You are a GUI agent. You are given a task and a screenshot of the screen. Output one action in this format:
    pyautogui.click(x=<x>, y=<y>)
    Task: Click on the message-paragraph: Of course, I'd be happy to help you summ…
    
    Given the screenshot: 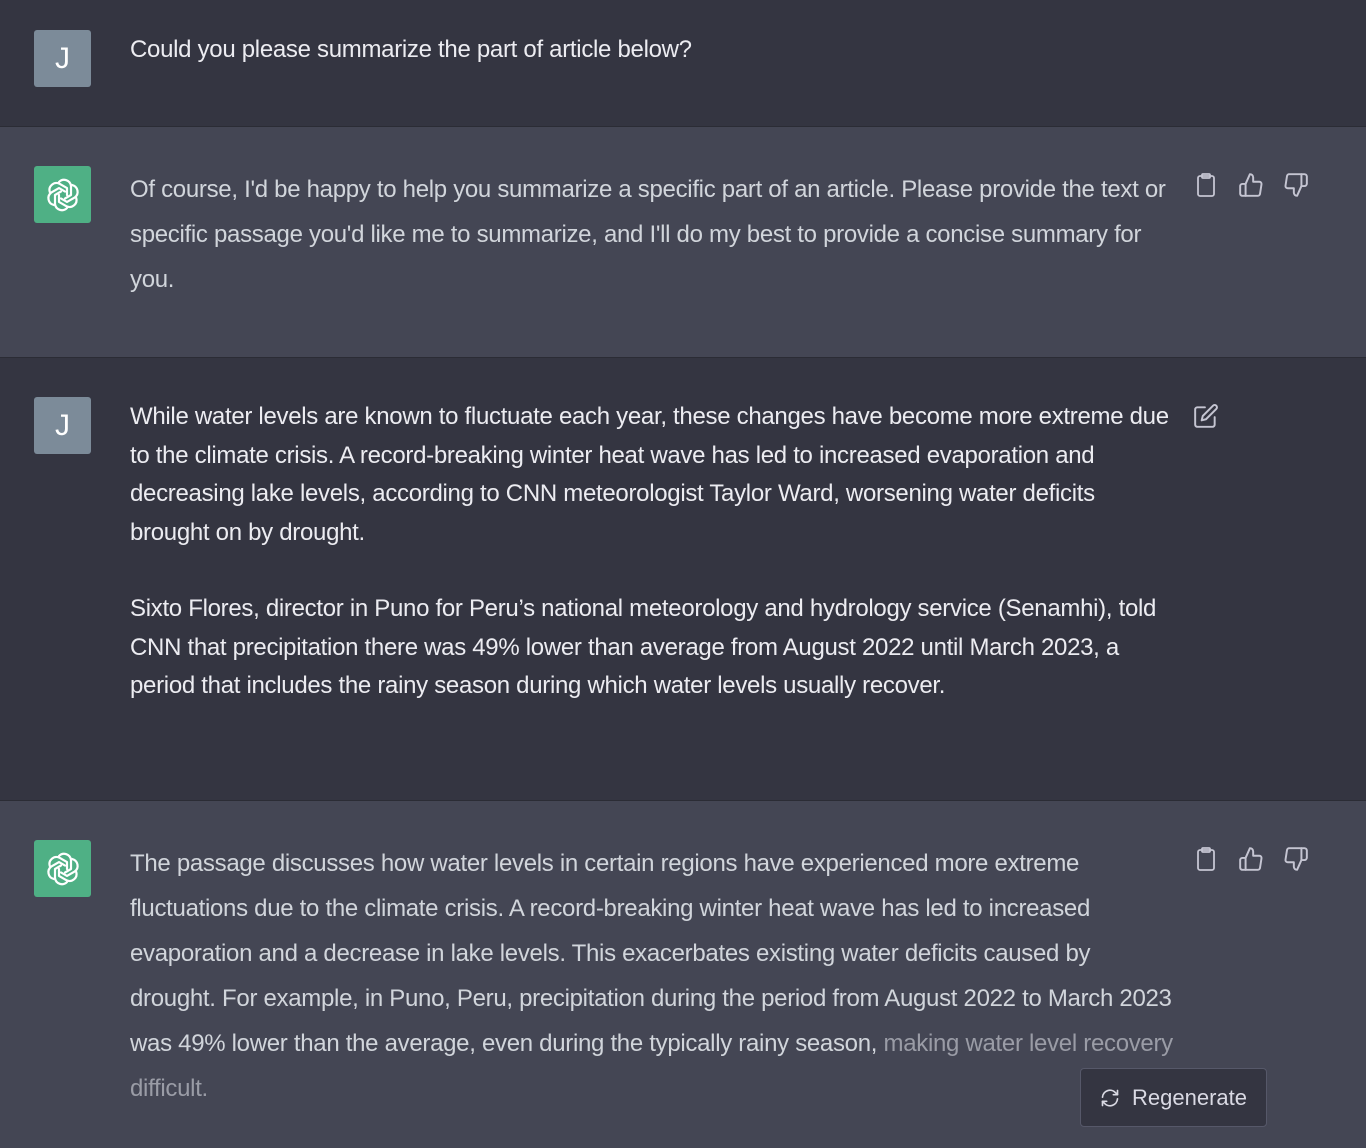 What is the action you would take?
    pyautogui.click(x=648, y=234)
    